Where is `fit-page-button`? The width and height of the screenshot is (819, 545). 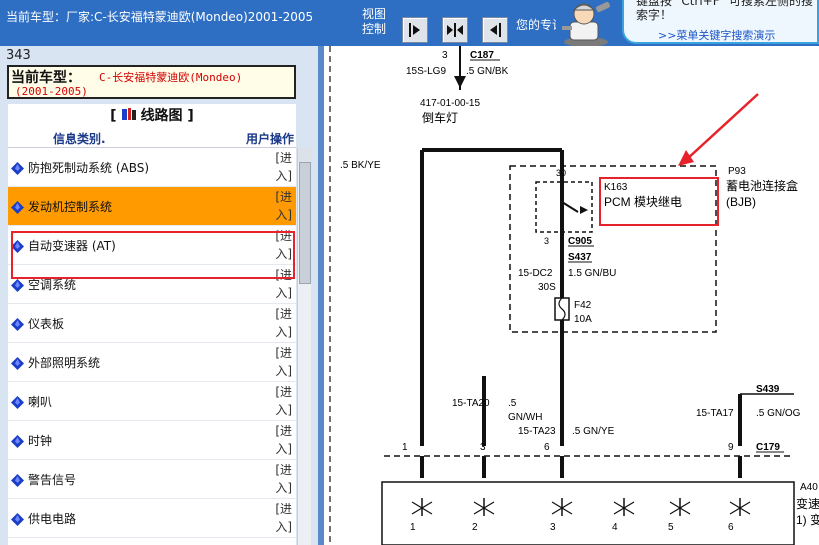 fit-page-button is located at coordinates (455, 30).